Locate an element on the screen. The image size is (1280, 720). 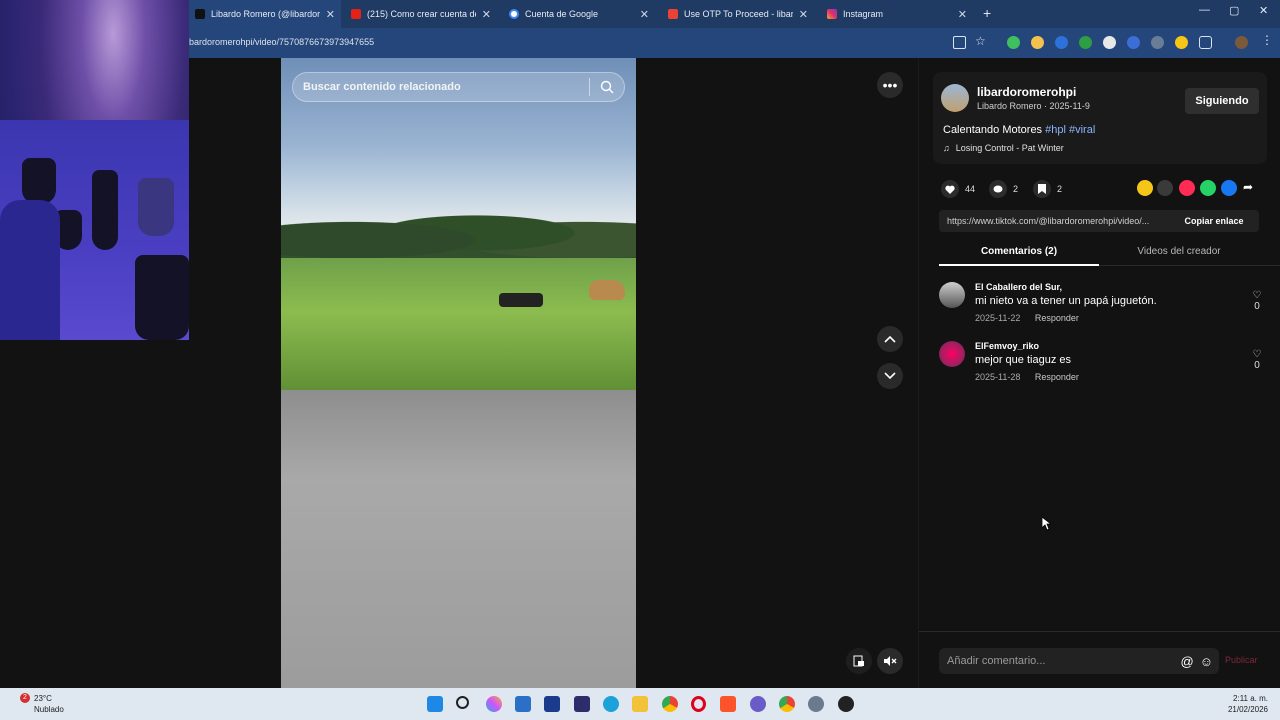
extensions-puzzle-icon is located at coordinates (1205, 42).